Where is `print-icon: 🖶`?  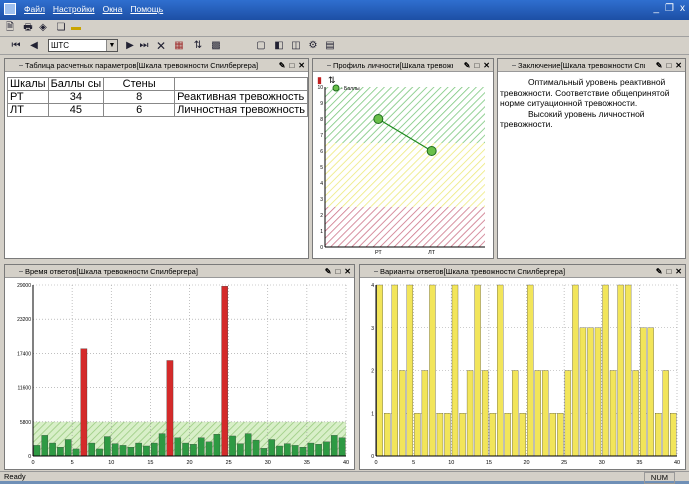 print-icon: 🖶 is located at coordinates (28, 28).